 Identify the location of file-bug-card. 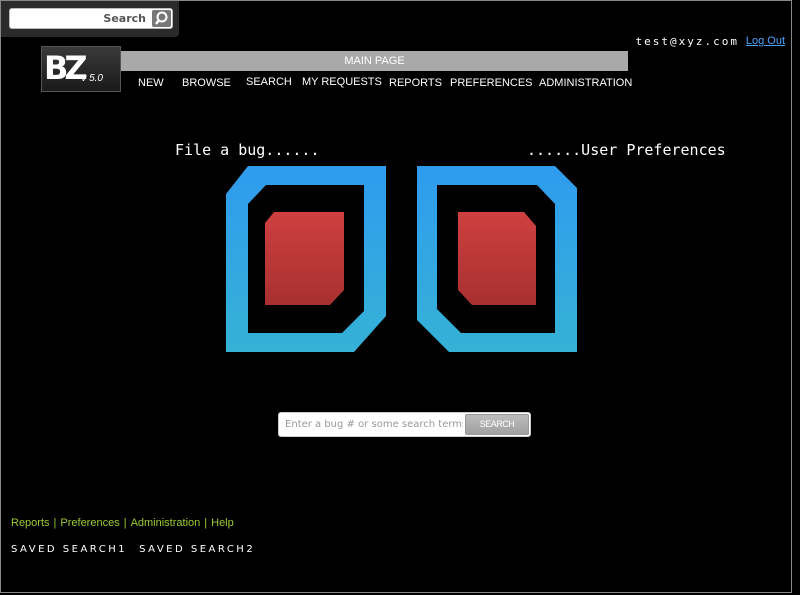
(306, 259).